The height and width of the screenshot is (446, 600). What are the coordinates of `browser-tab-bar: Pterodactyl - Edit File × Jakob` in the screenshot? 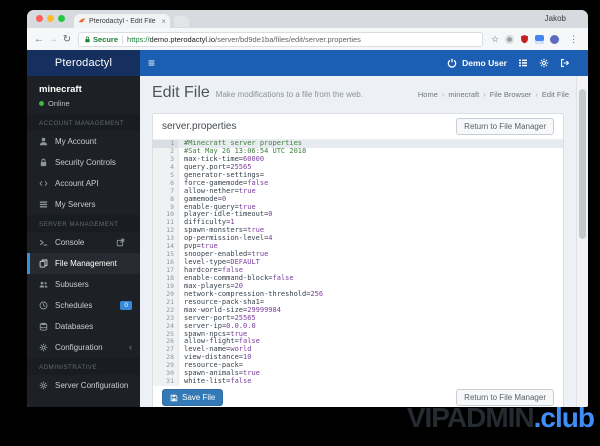 It's located at (307, 19).